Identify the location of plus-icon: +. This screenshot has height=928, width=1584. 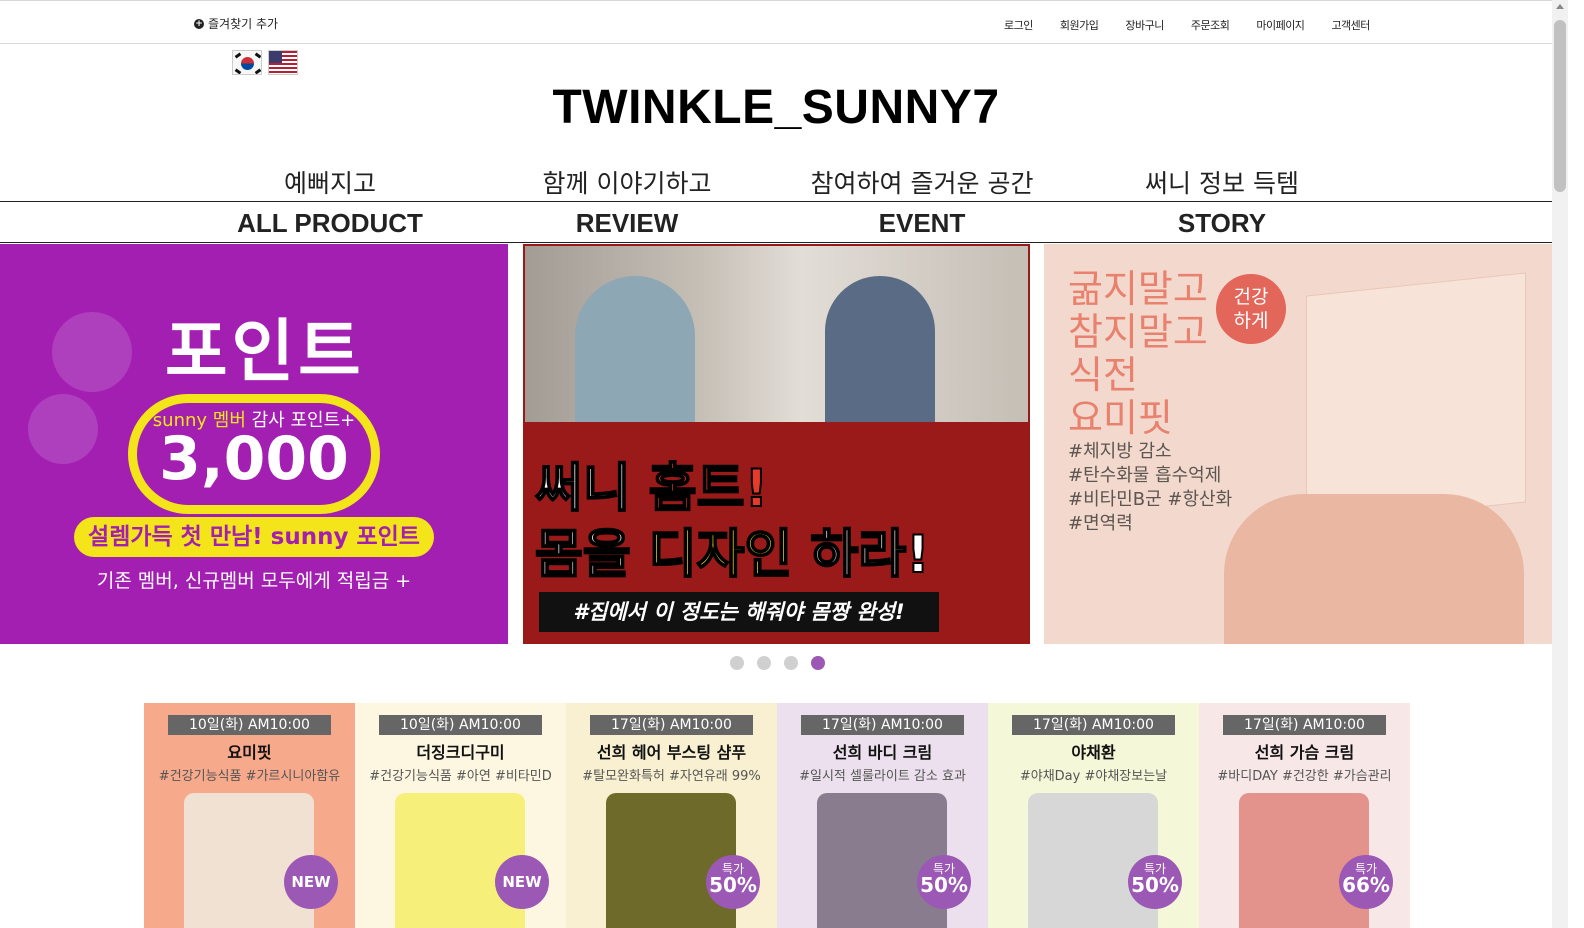
(199, 23).